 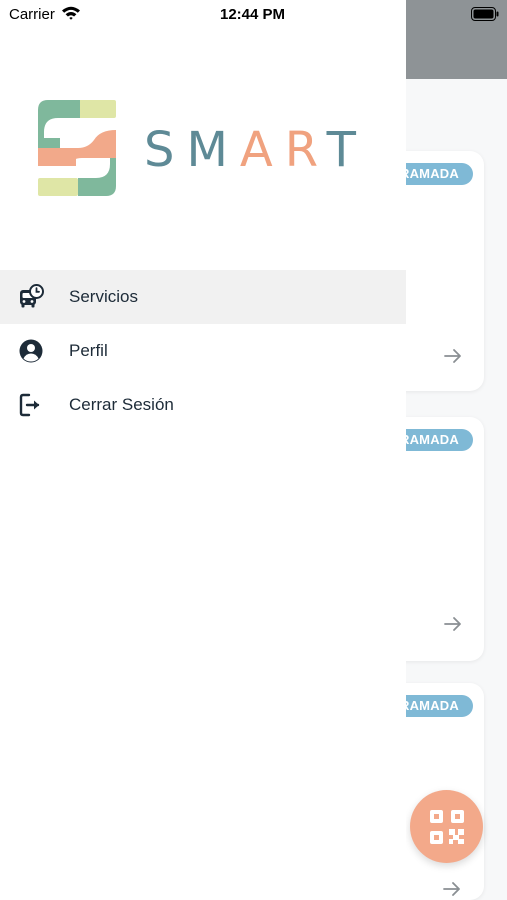 What do you see at coordinates (165, 150) in the screenshot?
I see `brand-letter: S` at bounding box center [165, 150].